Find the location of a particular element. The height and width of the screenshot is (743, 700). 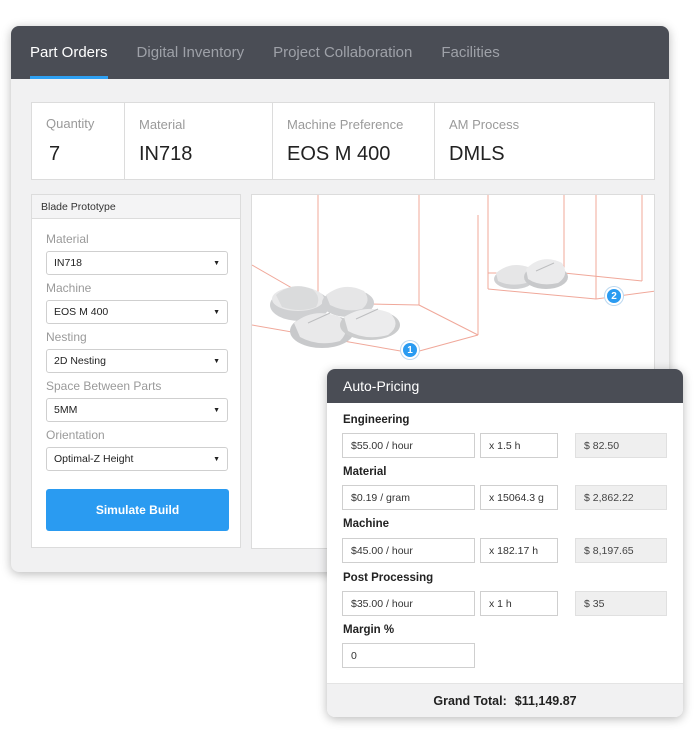

spacing-field: Space Between Parts 5MM ▼ is located at coordinates (137, 400).